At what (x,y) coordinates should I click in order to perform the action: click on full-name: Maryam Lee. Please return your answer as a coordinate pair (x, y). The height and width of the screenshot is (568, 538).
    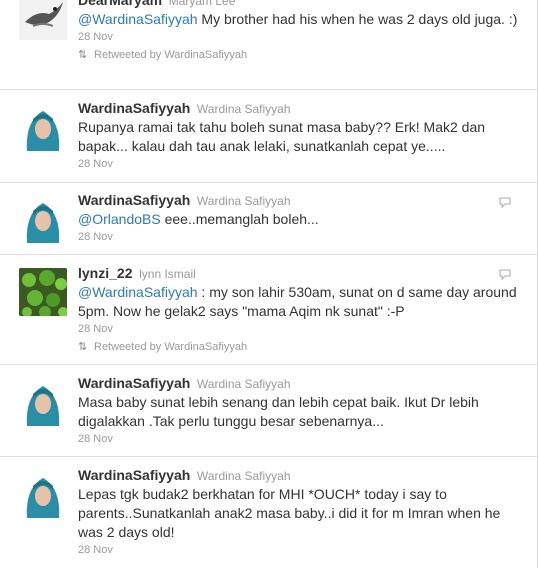
    Looking at the image, I should click on (202, 4).